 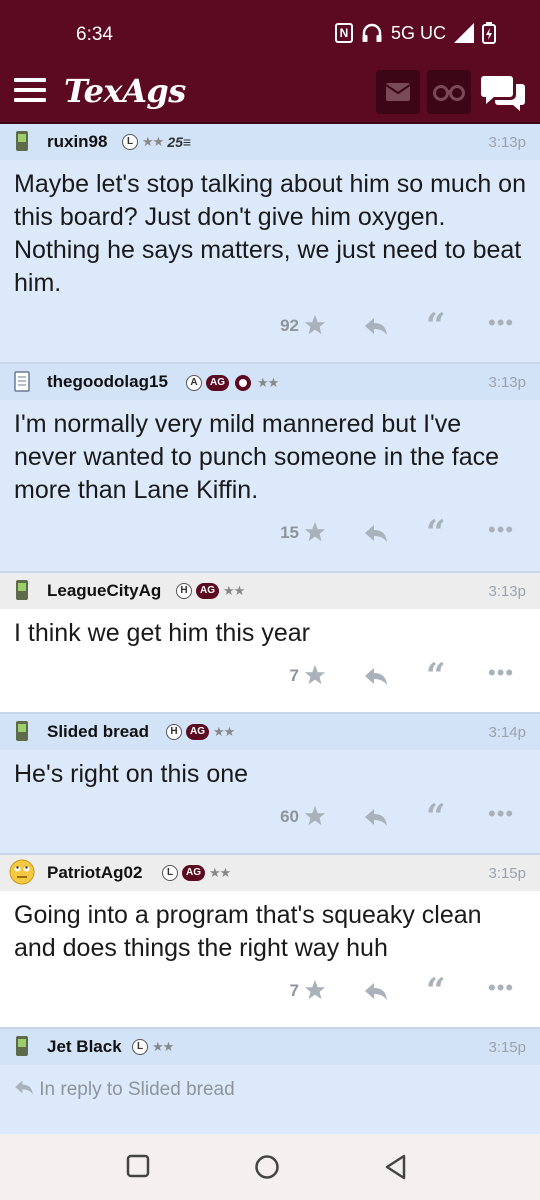 What do you see at coordinates (104, 591) in the screenshot?
I see `username: LeagueCityAg` at bounding box center [104, 591].